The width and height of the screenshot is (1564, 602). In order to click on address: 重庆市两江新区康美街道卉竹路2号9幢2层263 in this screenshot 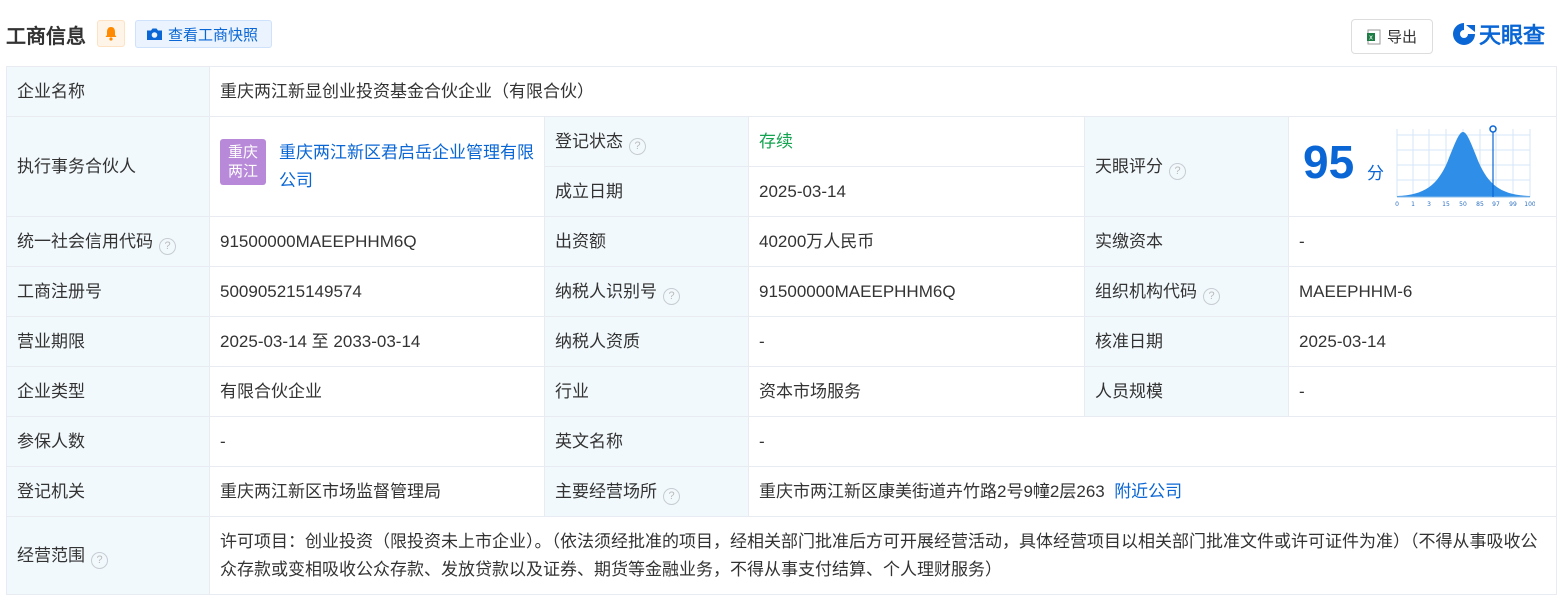, I will do `click(932, 491)`.